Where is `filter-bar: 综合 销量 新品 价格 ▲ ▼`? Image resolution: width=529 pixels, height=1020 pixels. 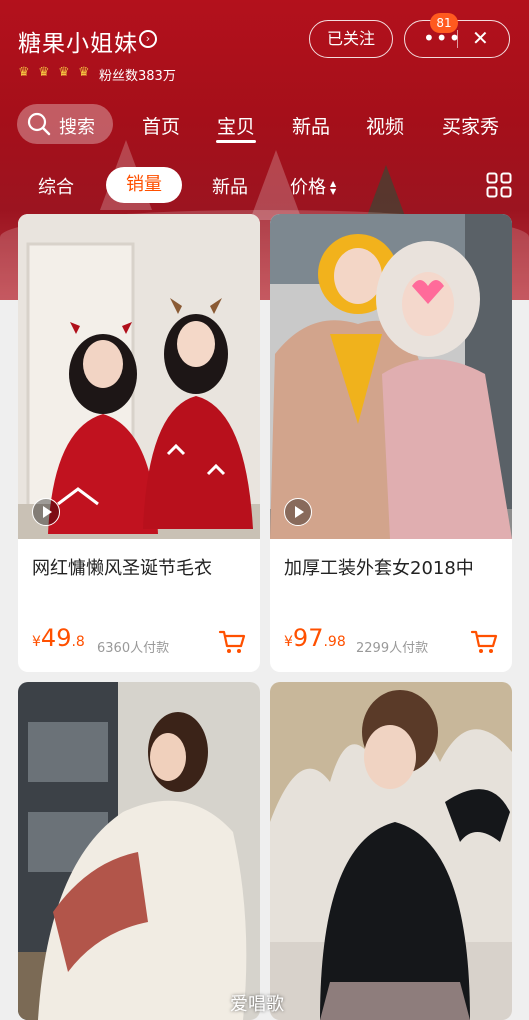
filter-bar: 综合 销量 新品 价格 ▲ ▼ is located at coordinates (264, 186).